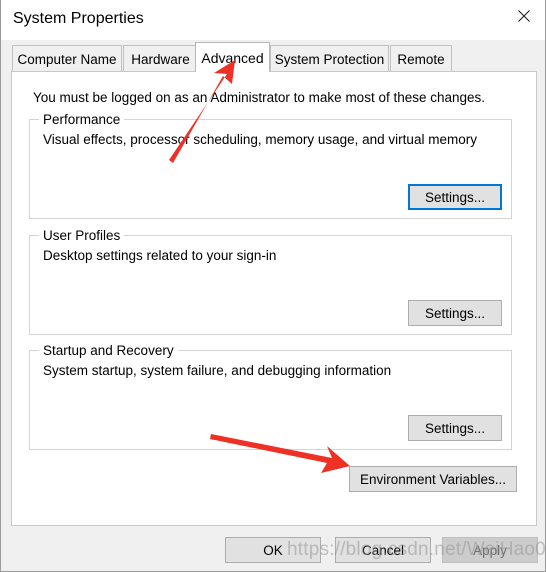 This screenshot has width=546, height=572. I want to click on group-user-profiles-description: Desktop settings related to your sign-in, so click(160, 255).